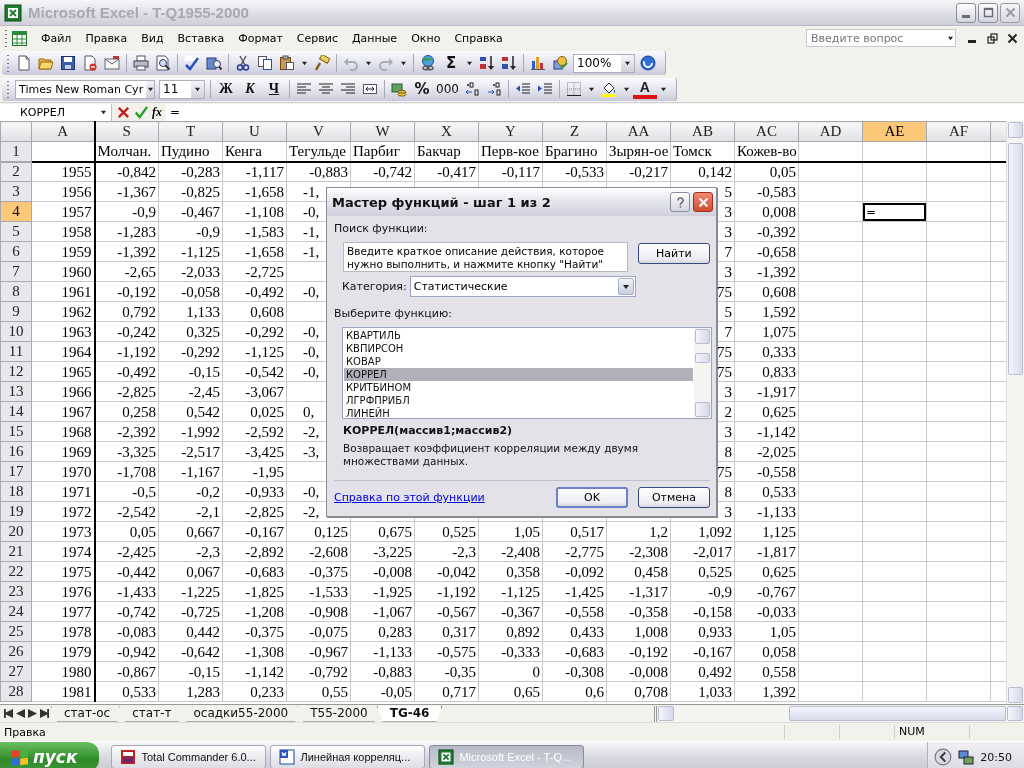 The width and height of the screenshot is (1024, 768). What do you see at coordinates (446, 131) in the screenshot?
I see `column-header: X` at bounding box center [446, 131].